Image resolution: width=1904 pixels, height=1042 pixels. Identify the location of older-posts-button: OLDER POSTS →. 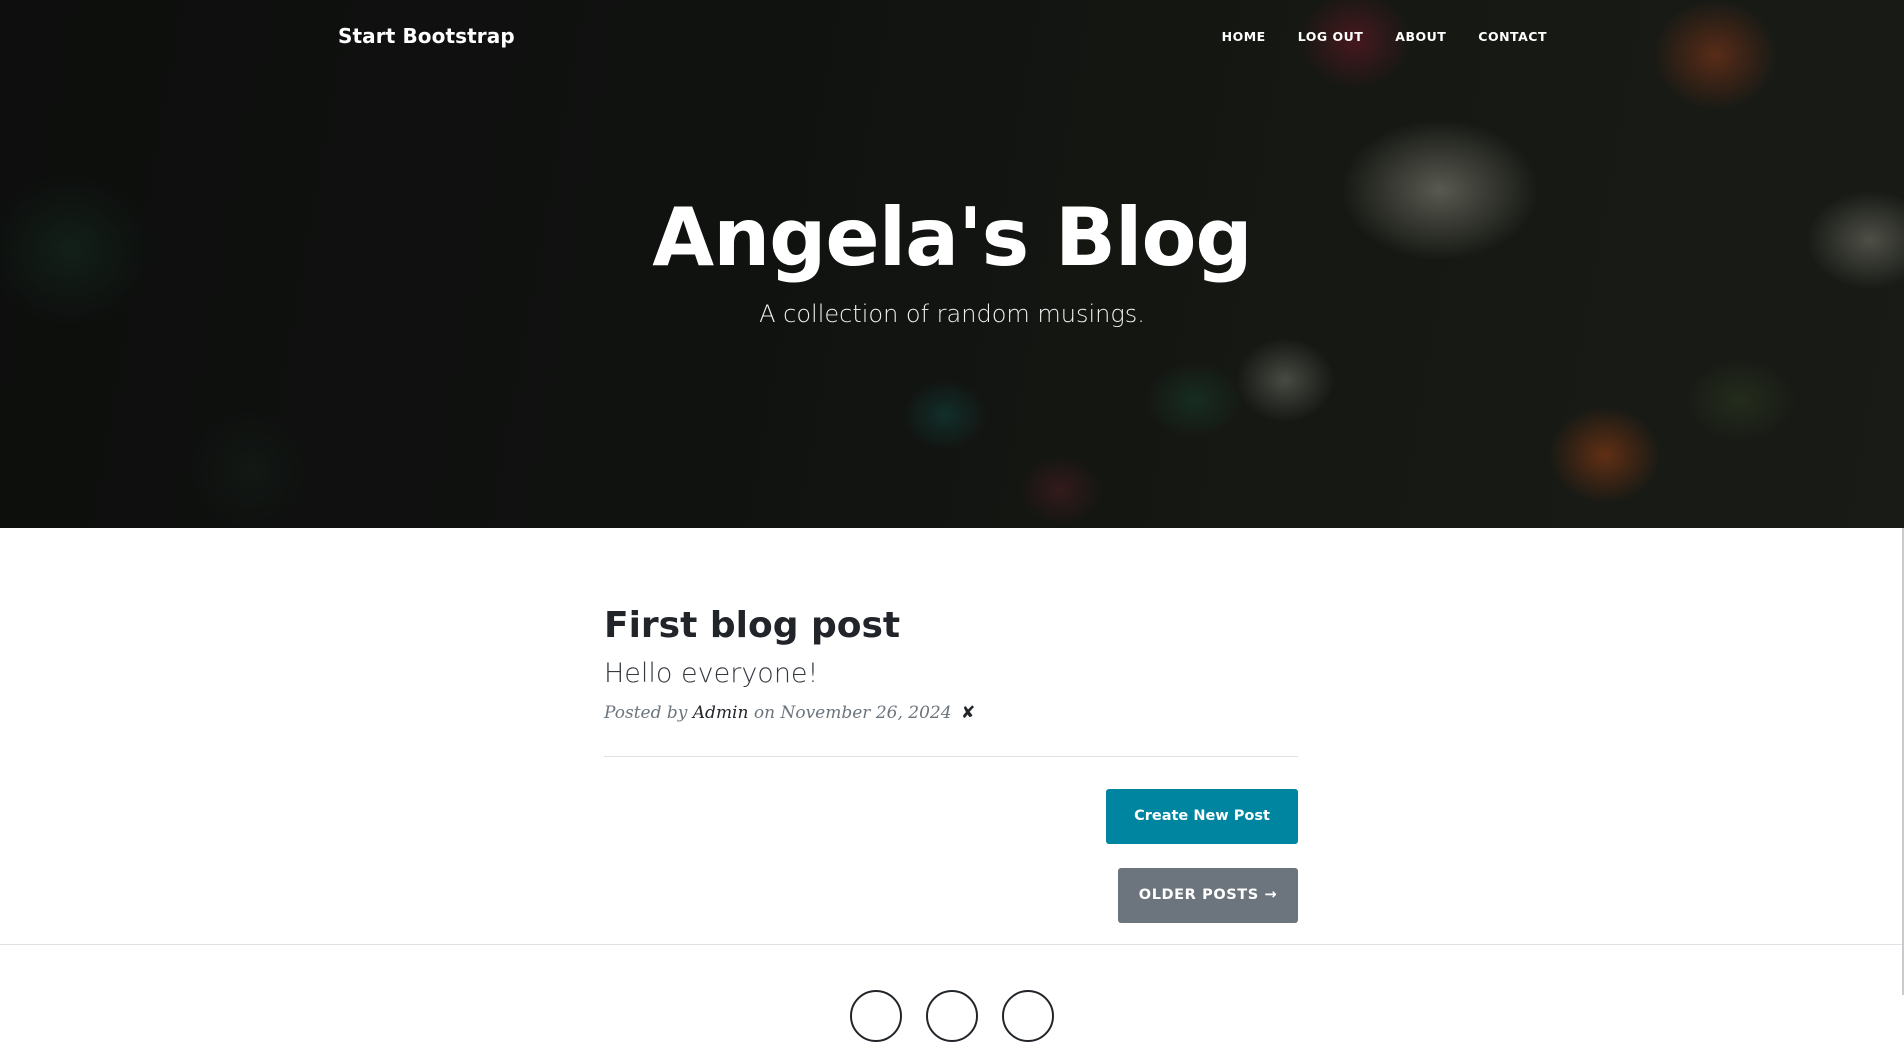
(1208, 895).